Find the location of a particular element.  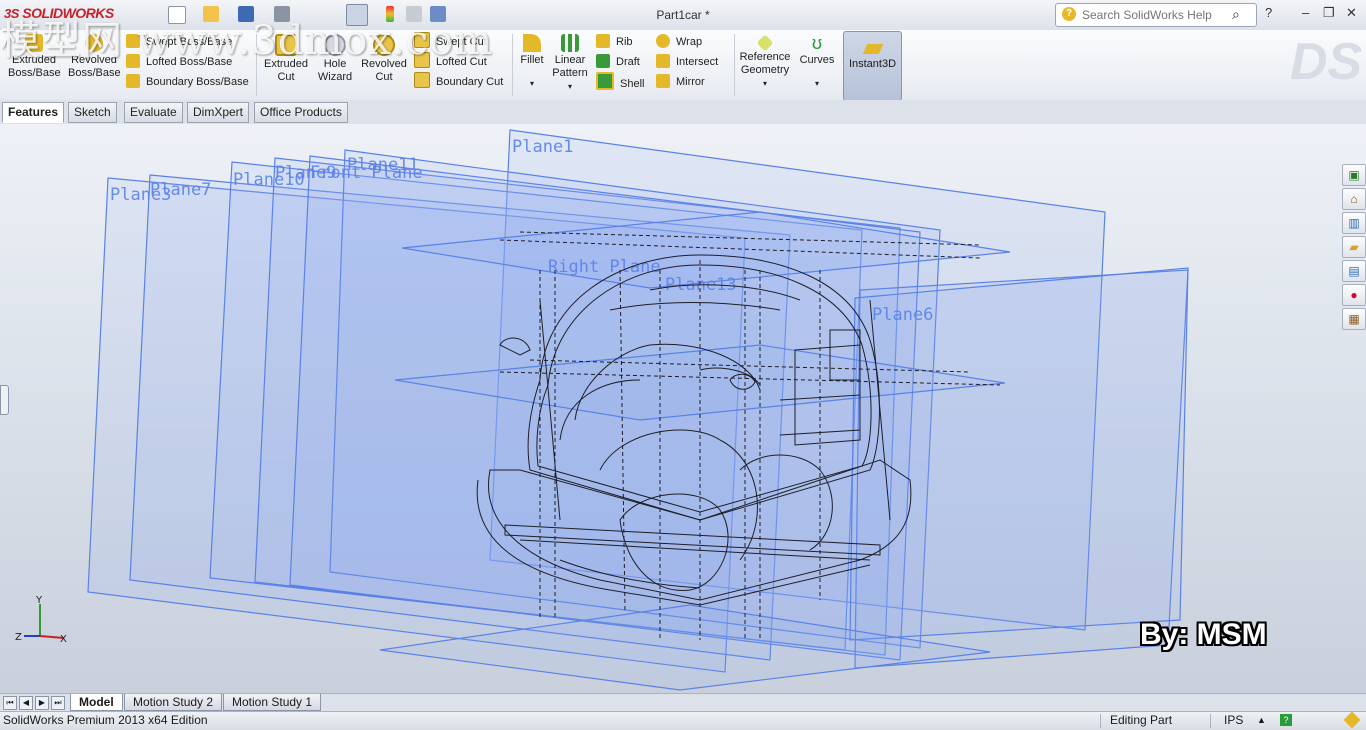

previous-tab-icon: ◀ is located at coordinates (26, 703).